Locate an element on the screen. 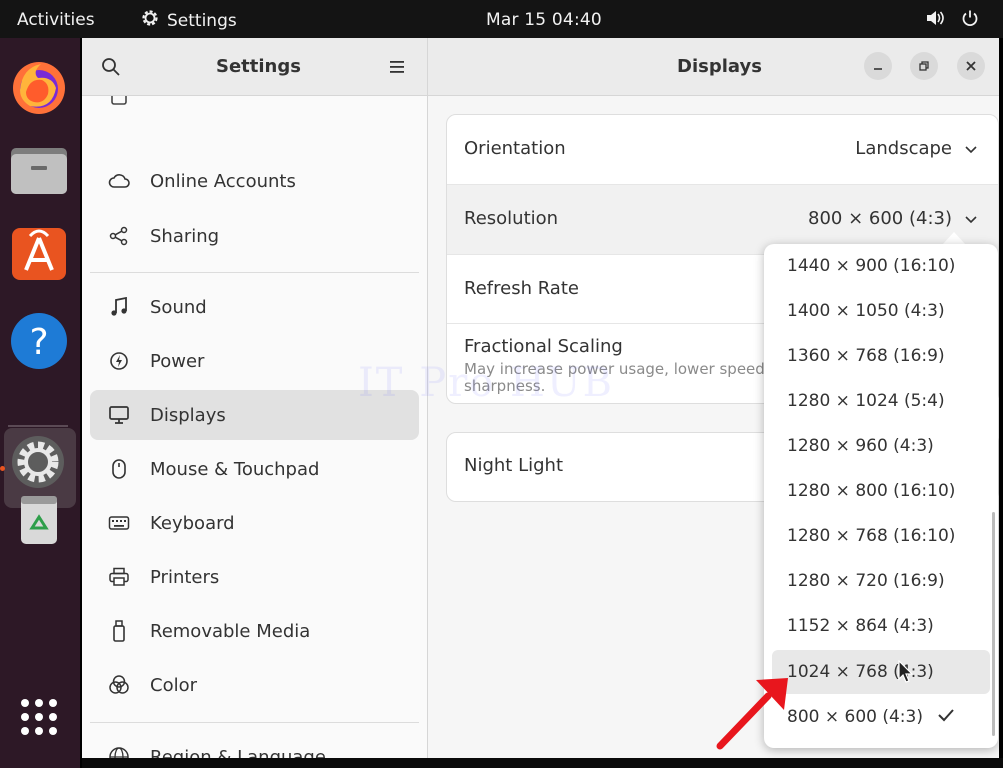 The image size is (1003, 768). resolution-option: 1280 × 800 (16:10) is located at coordinates (881, 491).